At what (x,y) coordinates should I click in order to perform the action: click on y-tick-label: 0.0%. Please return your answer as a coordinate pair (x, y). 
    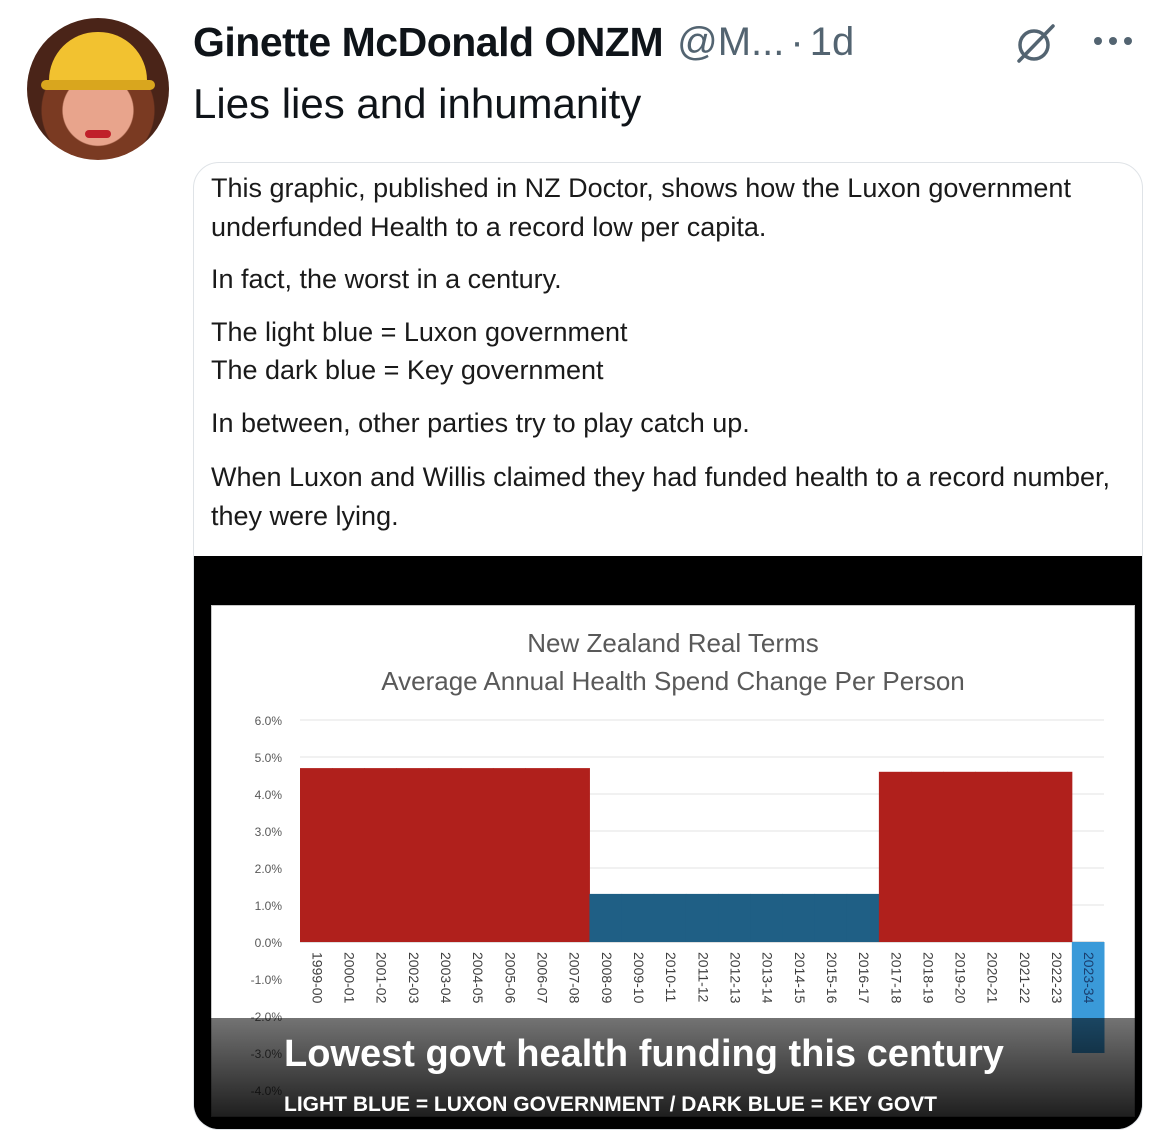
    Looking at the image, I should click on (269, 943).